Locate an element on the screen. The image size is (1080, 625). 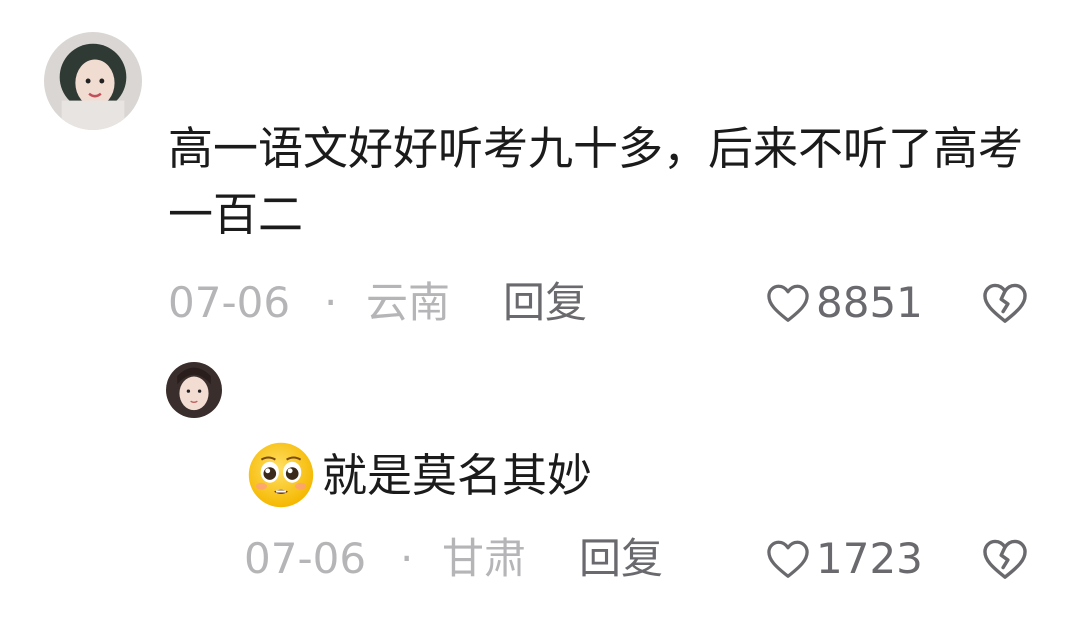
comment-reply-button: 回复 is located at coordinates (545, 303).